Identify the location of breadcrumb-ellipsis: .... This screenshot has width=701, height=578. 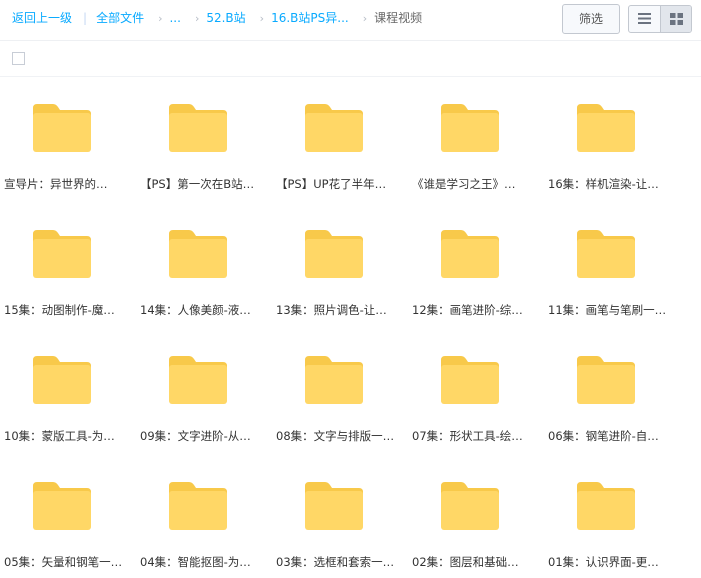
(174, 18).